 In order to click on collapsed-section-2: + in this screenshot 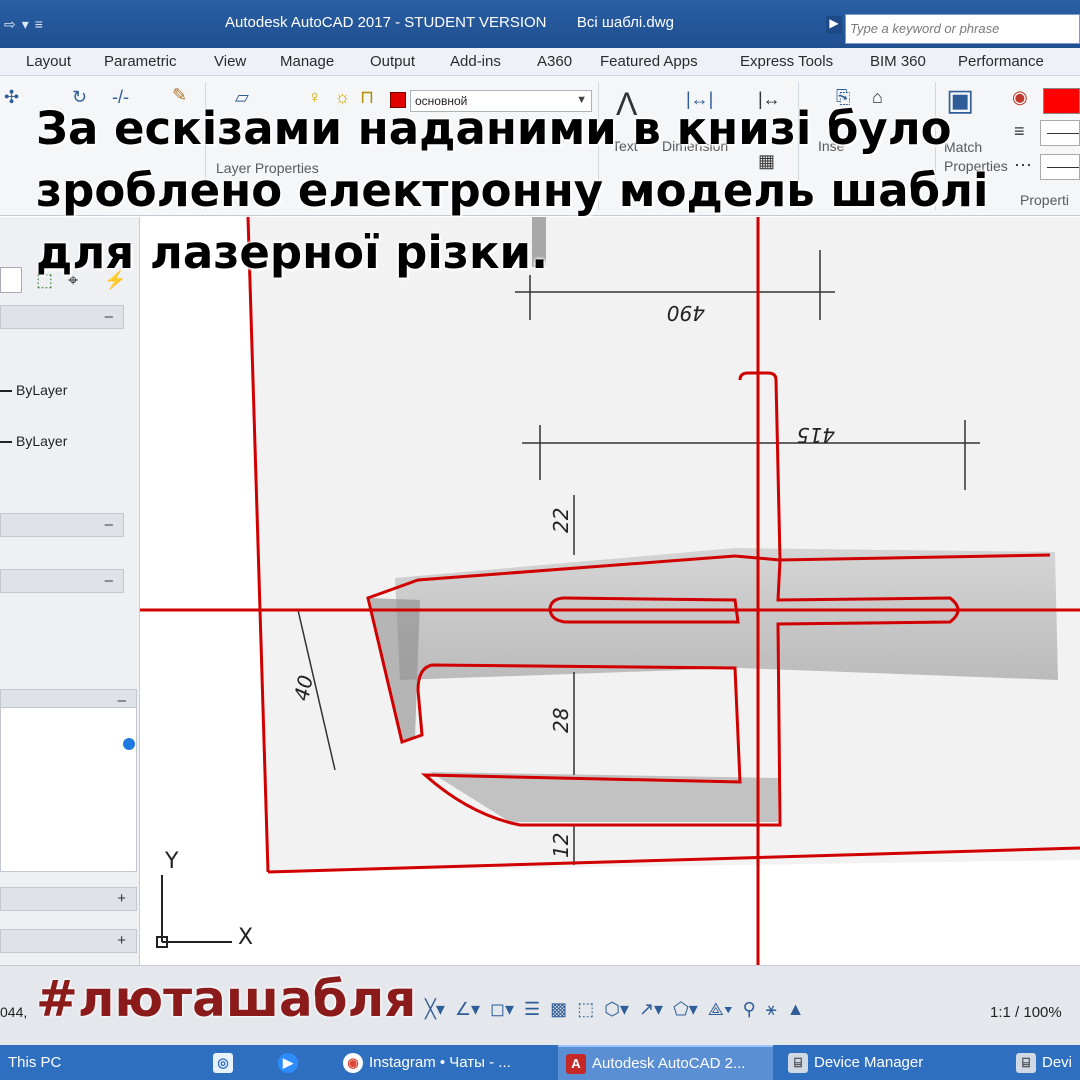, I will do `click(68, 941)`.